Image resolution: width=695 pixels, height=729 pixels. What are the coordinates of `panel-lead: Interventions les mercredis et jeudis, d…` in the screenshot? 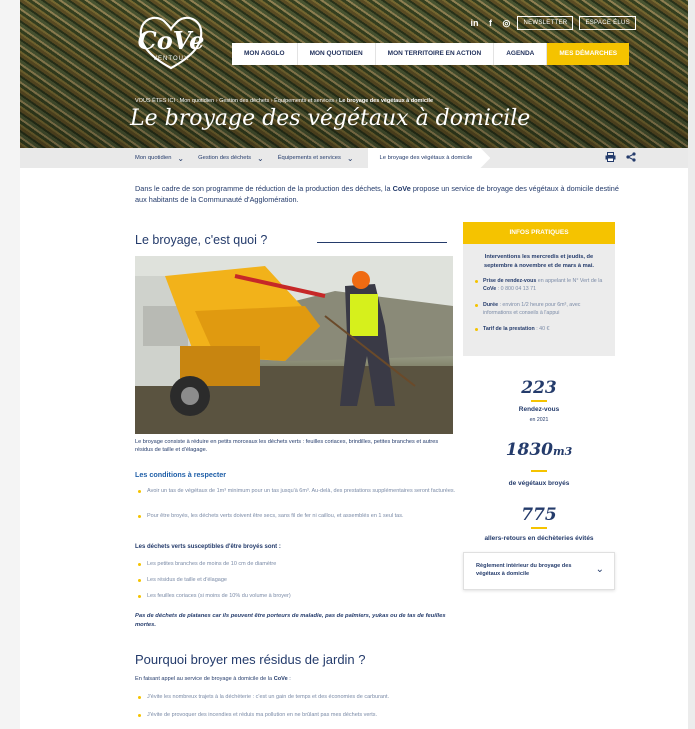 It's located at (538, 261).